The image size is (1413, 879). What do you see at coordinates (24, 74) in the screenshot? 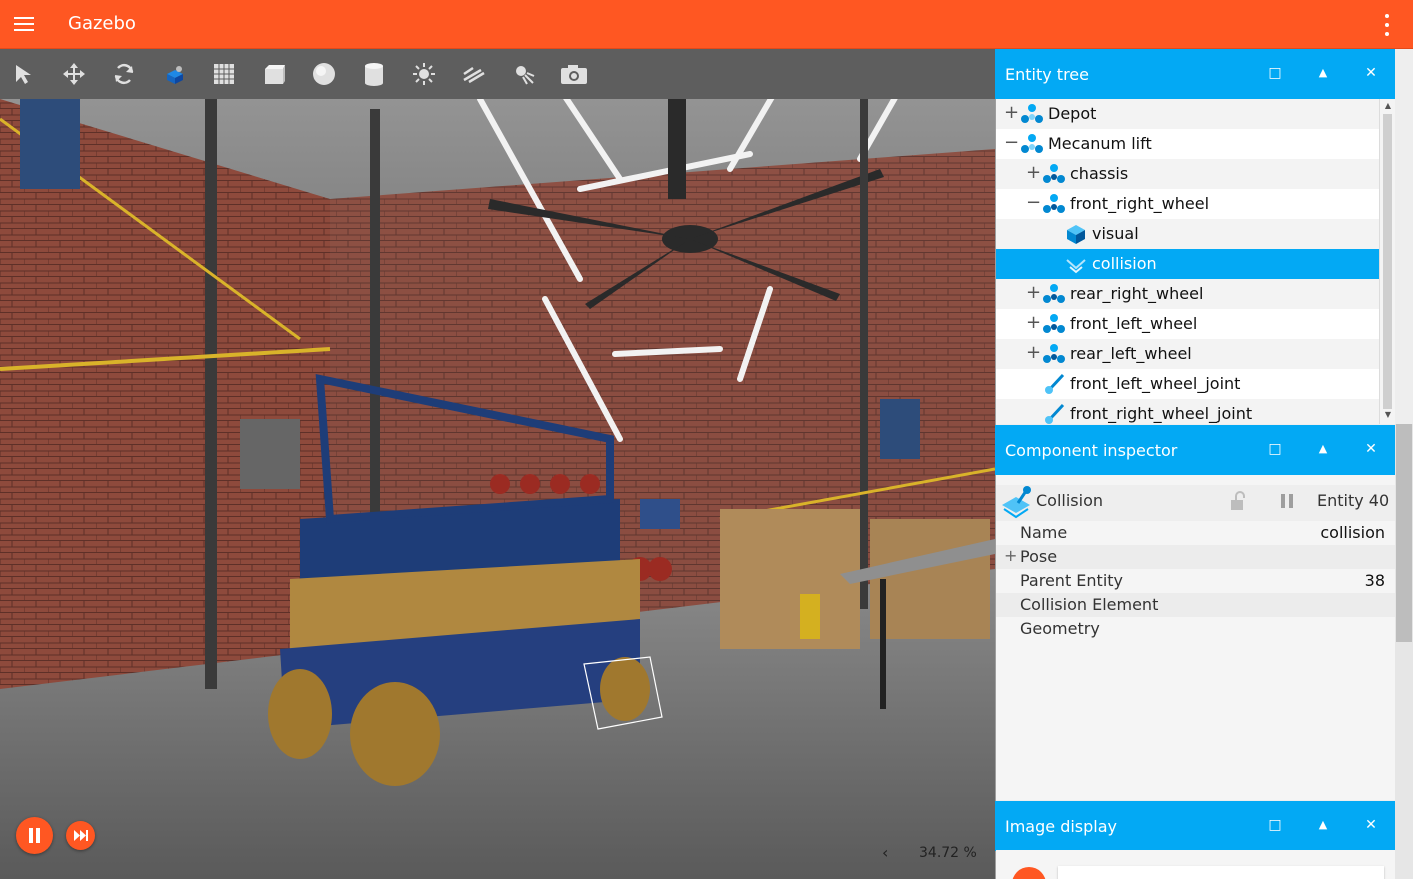
I see `select-icon` at bounding box center [24, 74].